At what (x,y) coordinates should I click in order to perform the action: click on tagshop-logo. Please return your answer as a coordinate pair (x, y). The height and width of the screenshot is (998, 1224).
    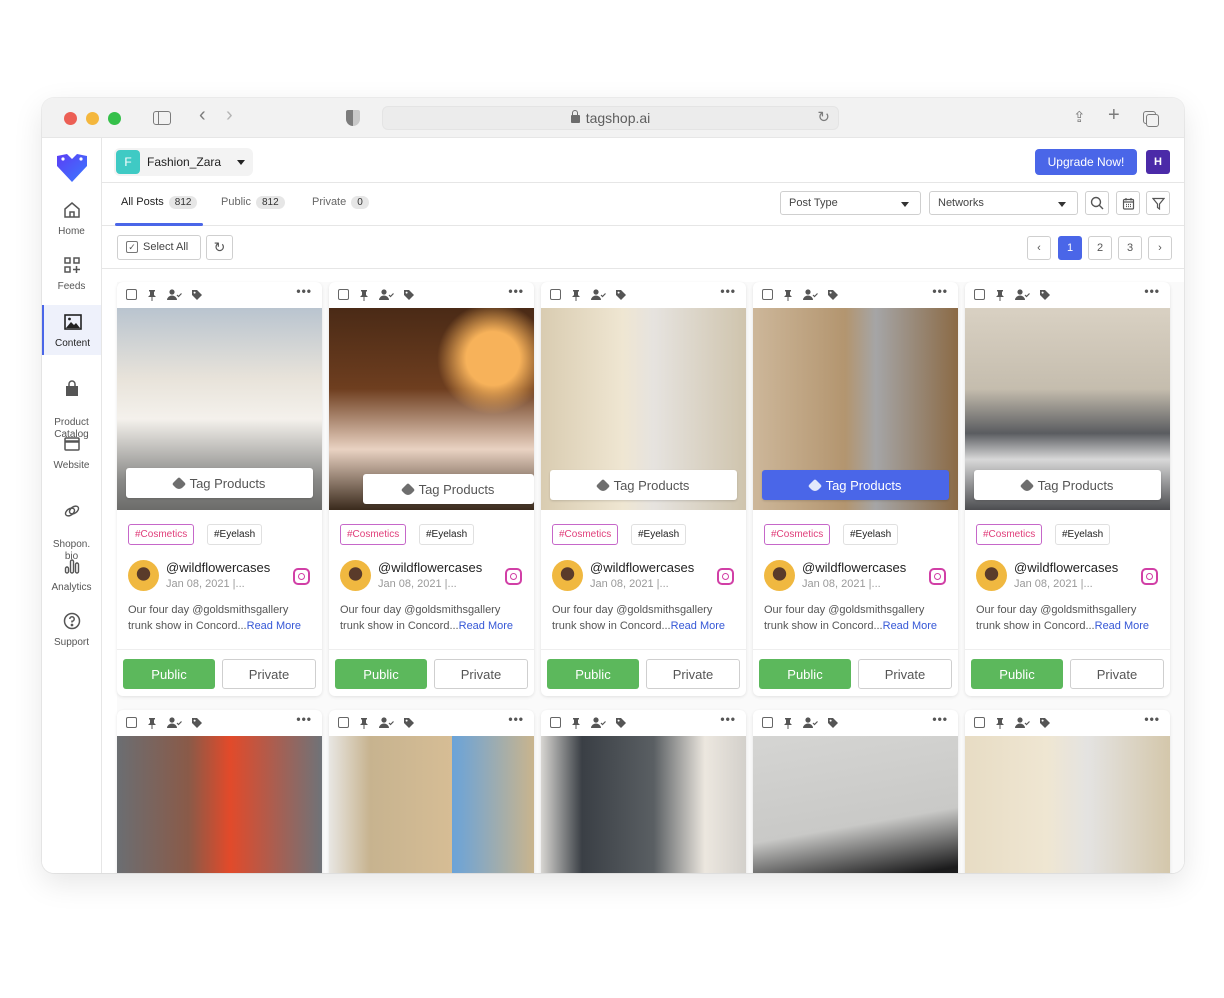
    Looking at the image, I should click on (72, 168).